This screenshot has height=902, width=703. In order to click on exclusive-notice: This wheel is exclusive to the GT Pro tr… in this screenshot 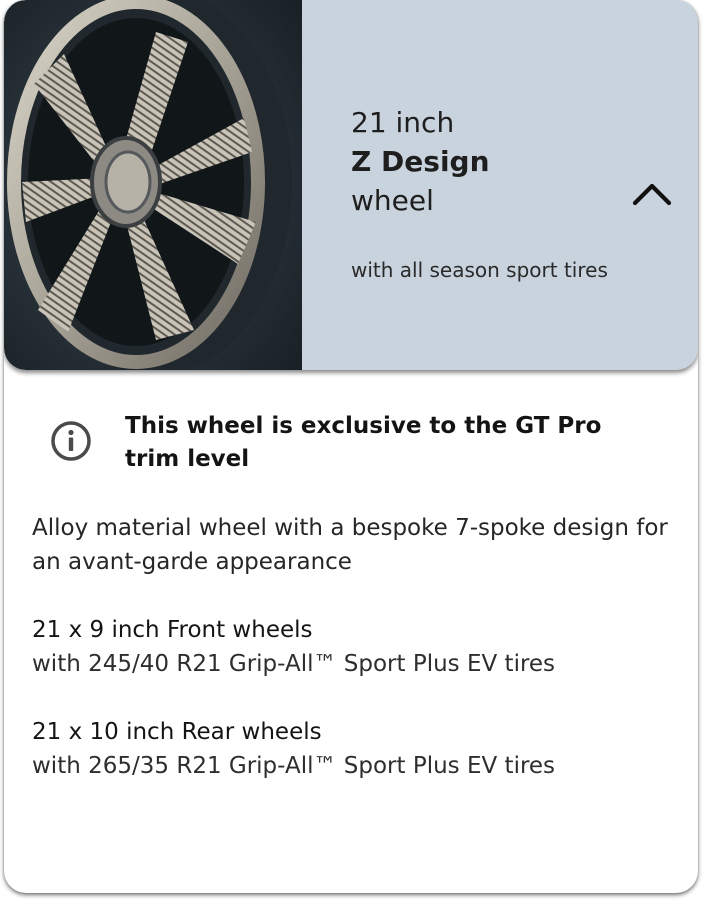, I will do `click(356, 443)`.